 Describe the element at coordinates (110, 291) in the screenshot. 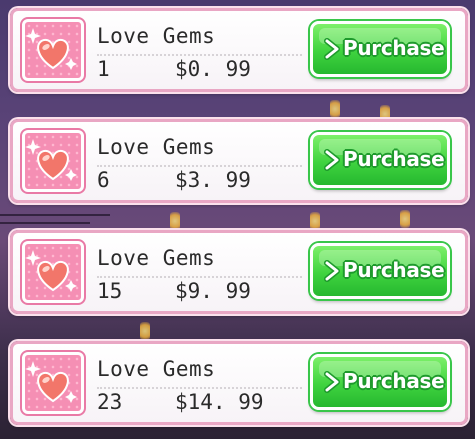

I see `product-quantity: 15` at that location.